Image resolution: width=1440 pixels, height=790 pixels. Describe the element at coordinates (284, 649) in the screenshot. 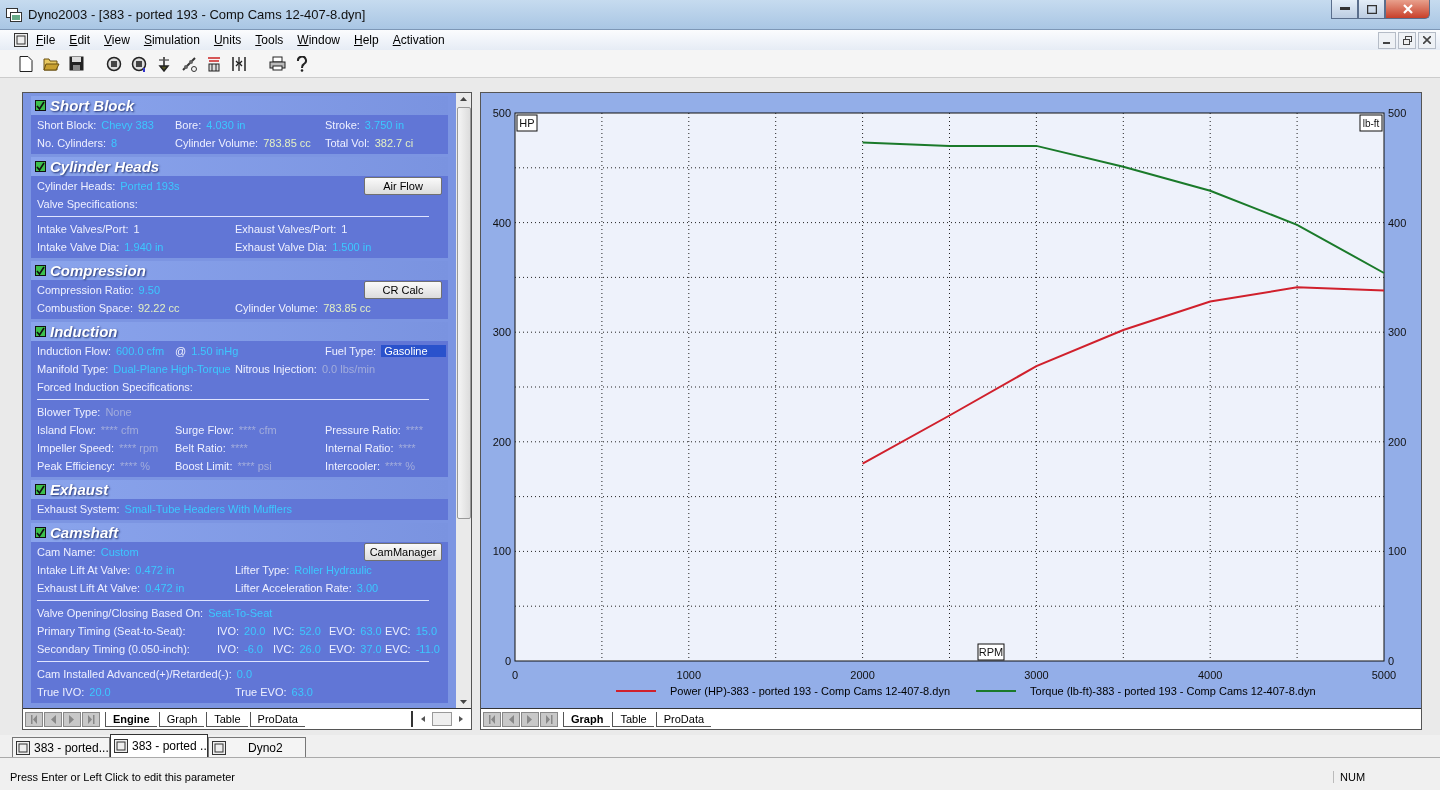

I see `field-label: IVC:` at that location.